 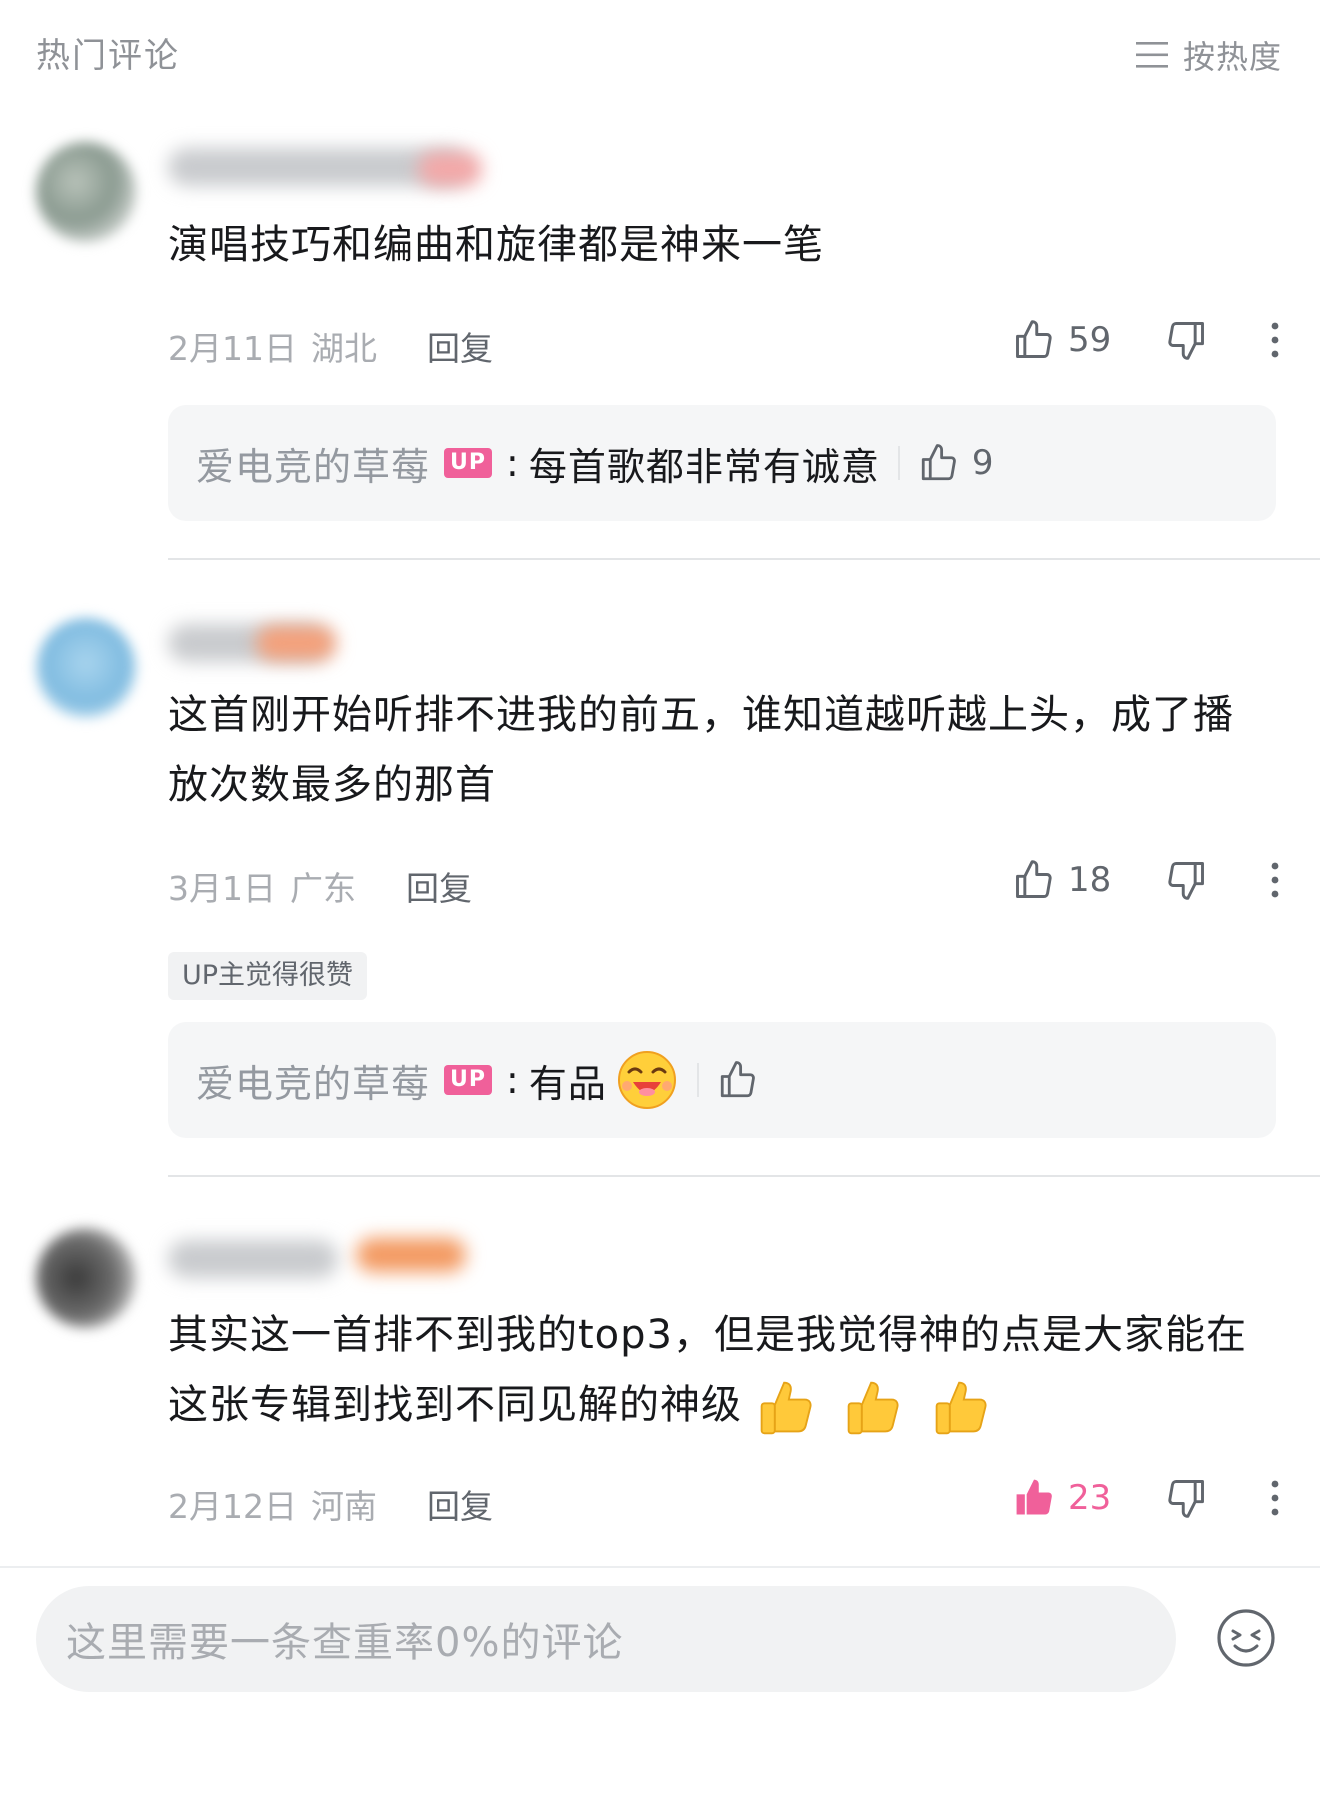 I want to click on comment-input: 这里需要一条查重率0%的评论, so click(x=606, y=1639).